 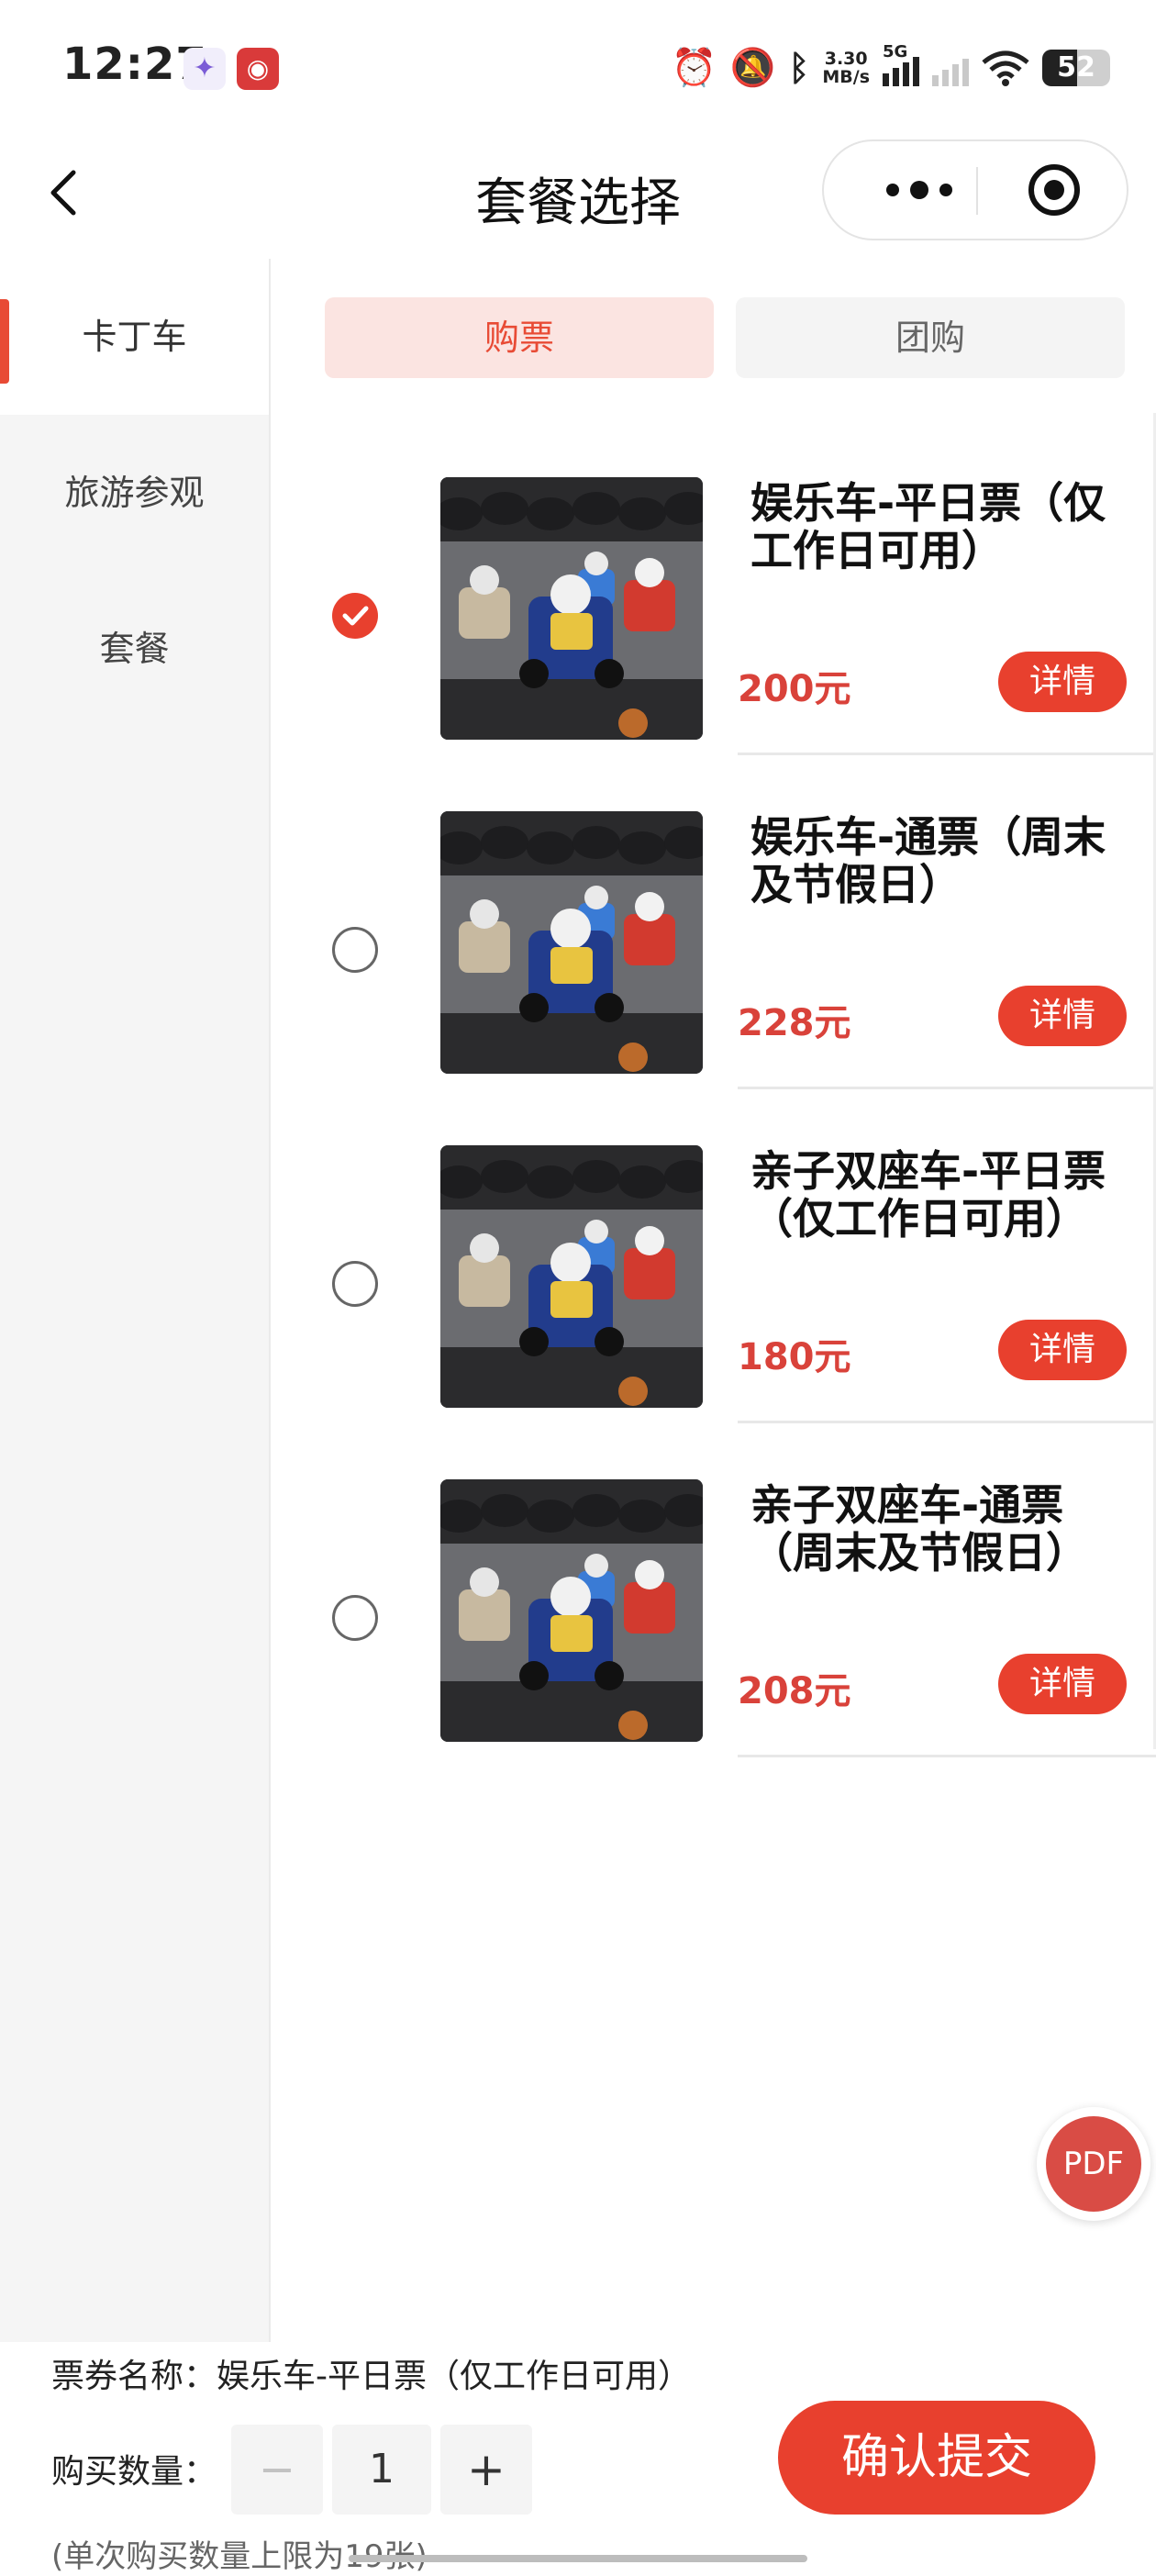 I want to click on sidebar-item-kart: 卡丁车, so click(x=134, y=337).